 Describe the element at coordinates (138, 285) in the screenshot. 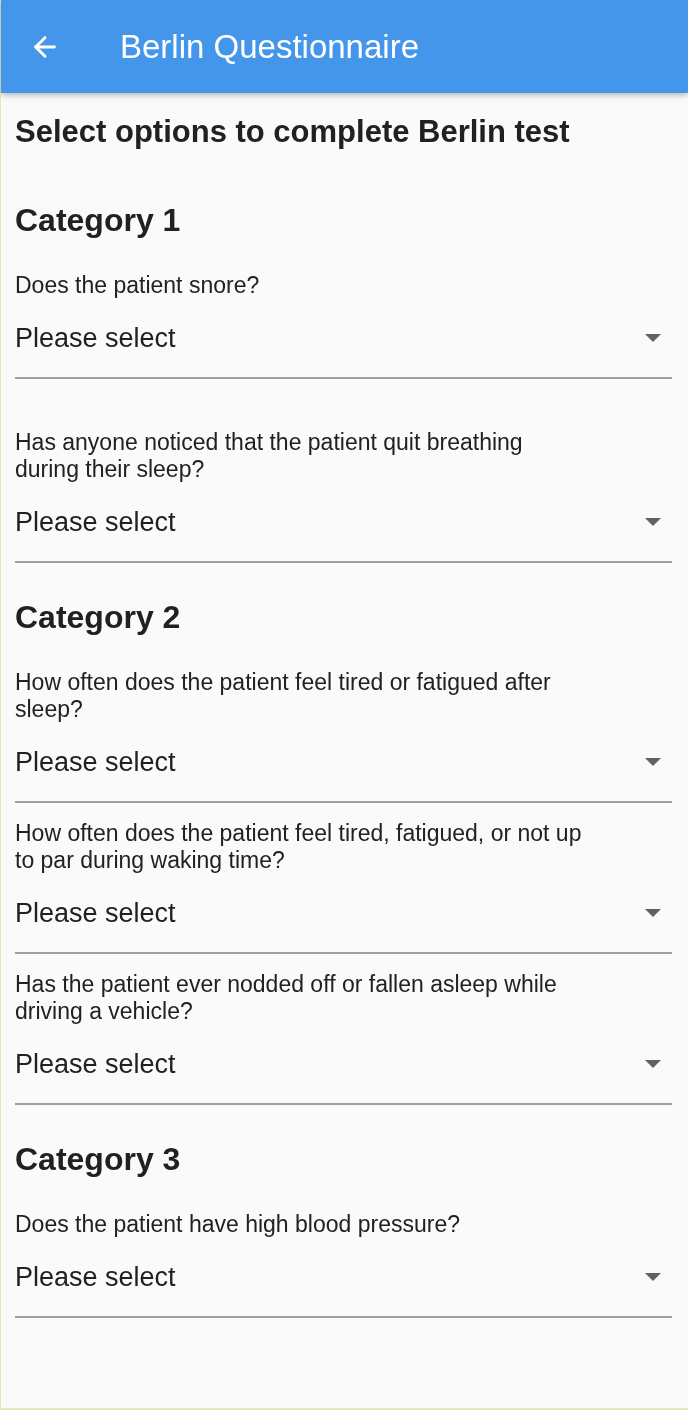

I see `question-label: Does the patient snore?` at that location.